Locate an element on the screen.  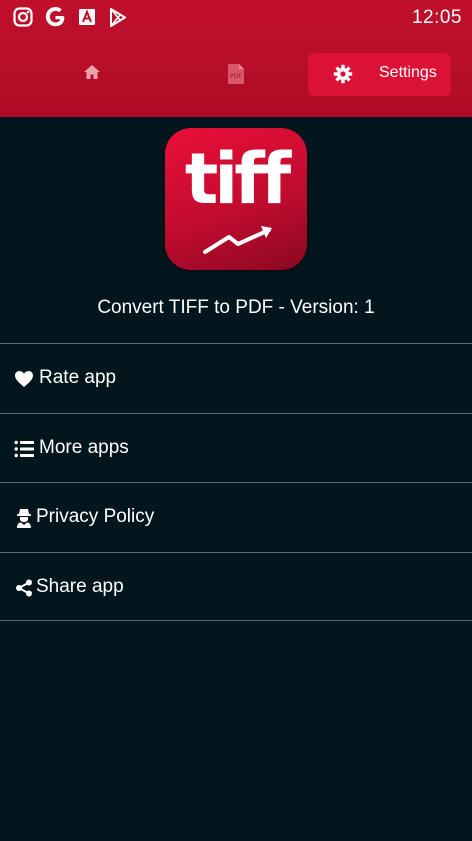
trend-arrow-icon is located at coordinates (237, 240).